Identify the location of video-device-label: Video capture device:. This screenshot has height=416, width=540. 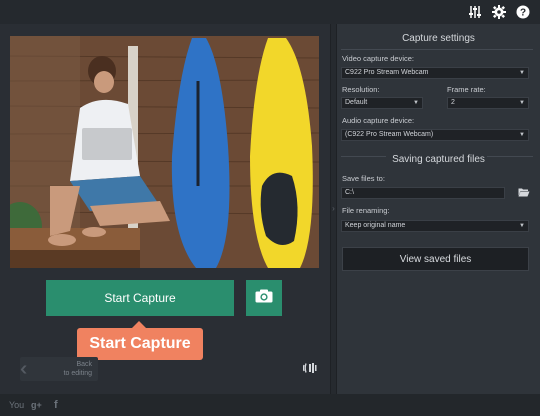
(378, 58).